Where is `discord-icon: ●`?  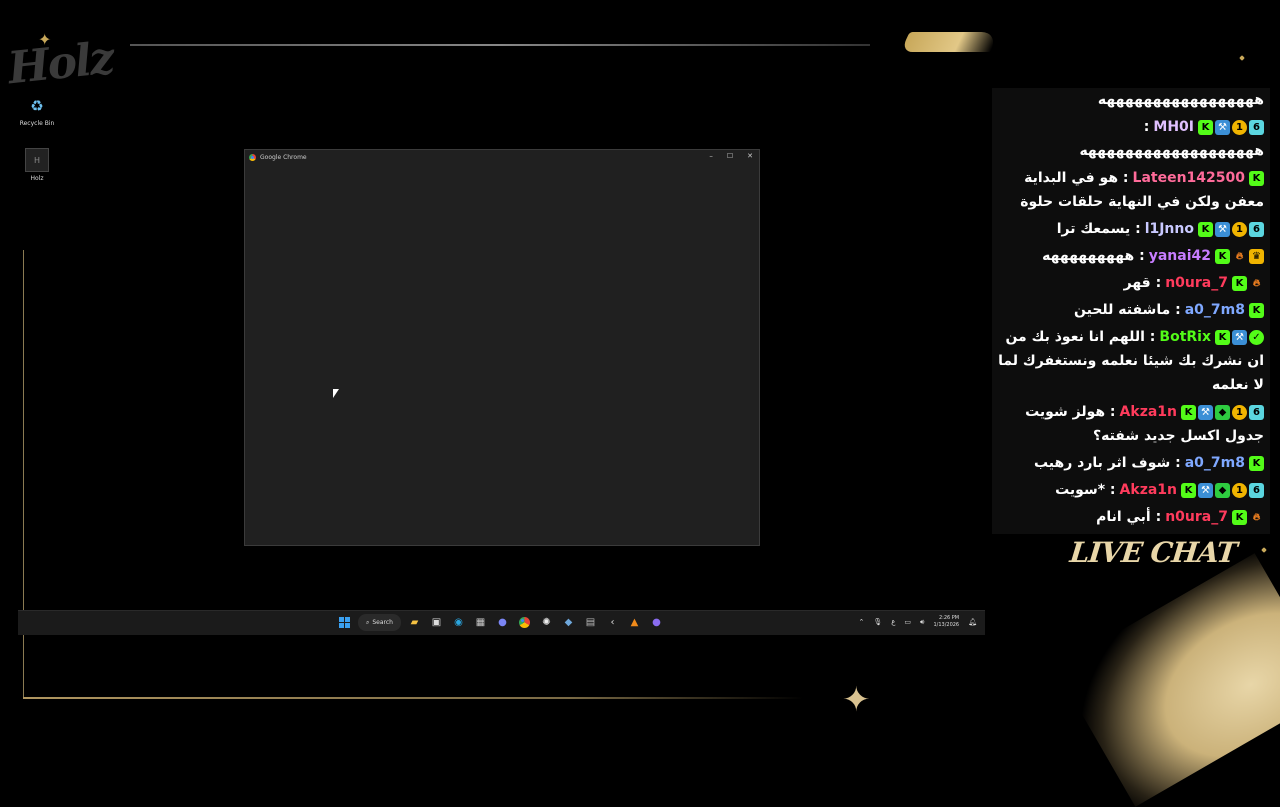
discord-icon: ● is located at coordinates (502, 622).